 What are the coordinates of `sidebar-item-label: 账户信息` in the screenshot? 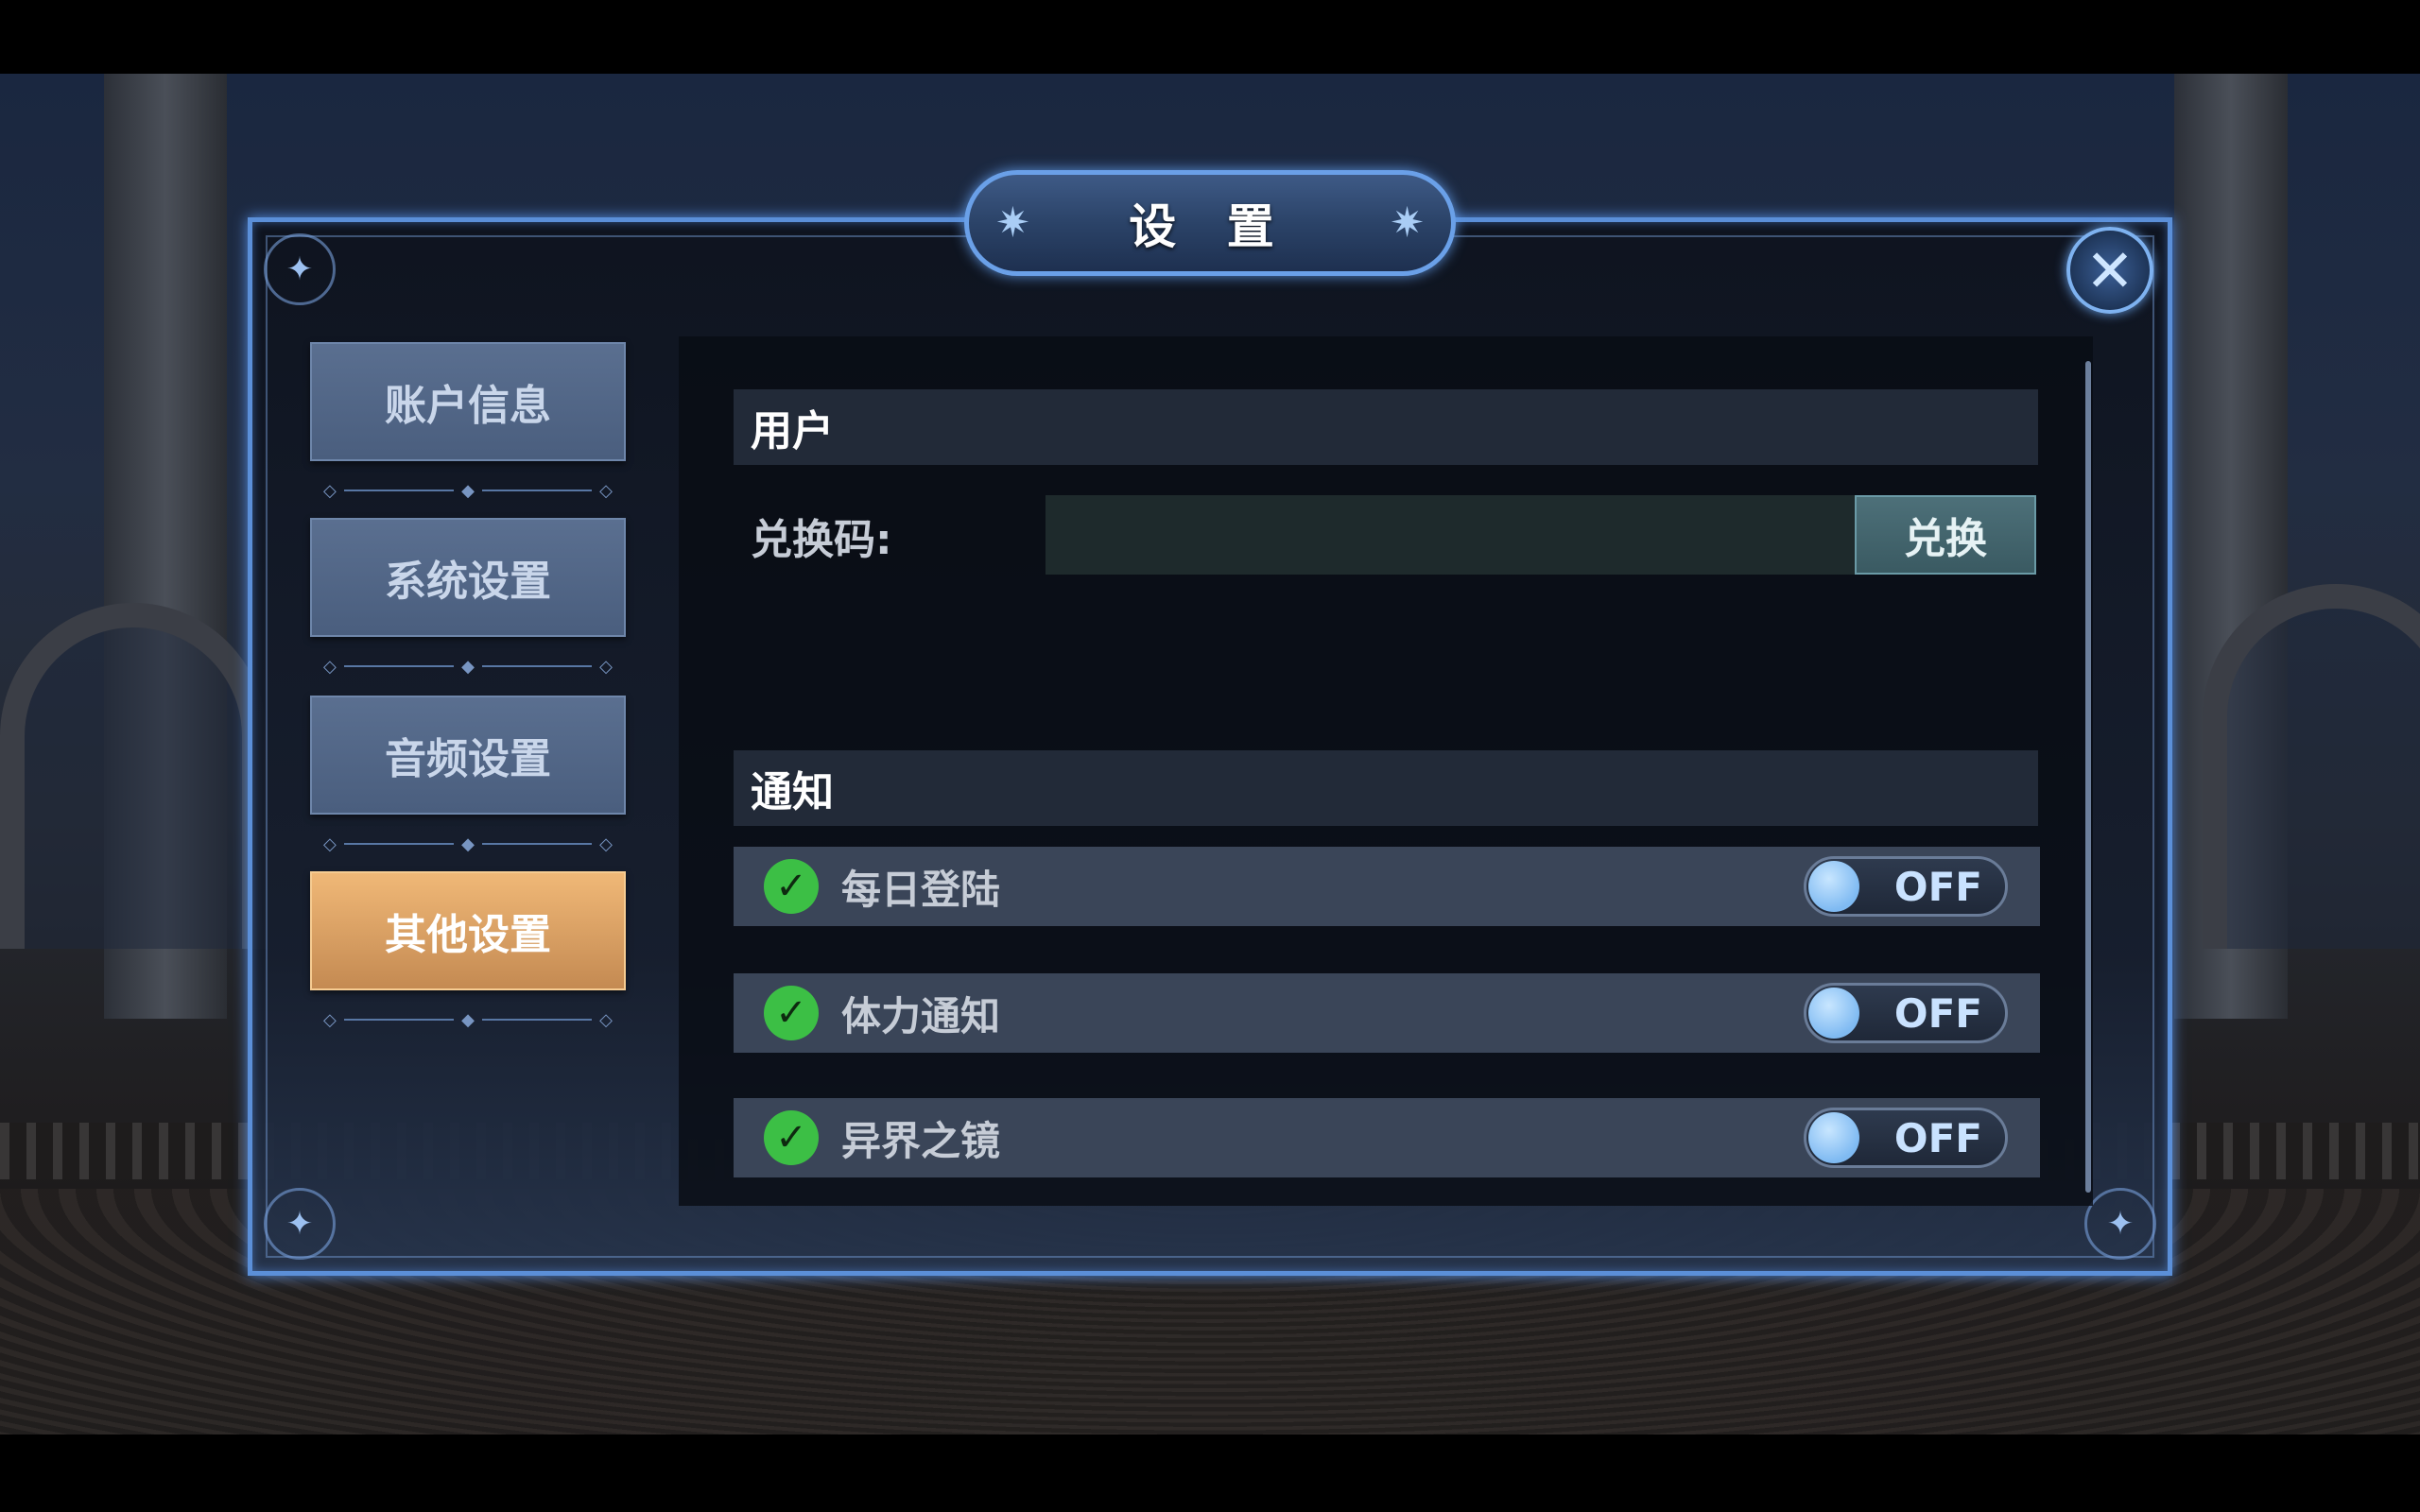 It's located at (468, 406).